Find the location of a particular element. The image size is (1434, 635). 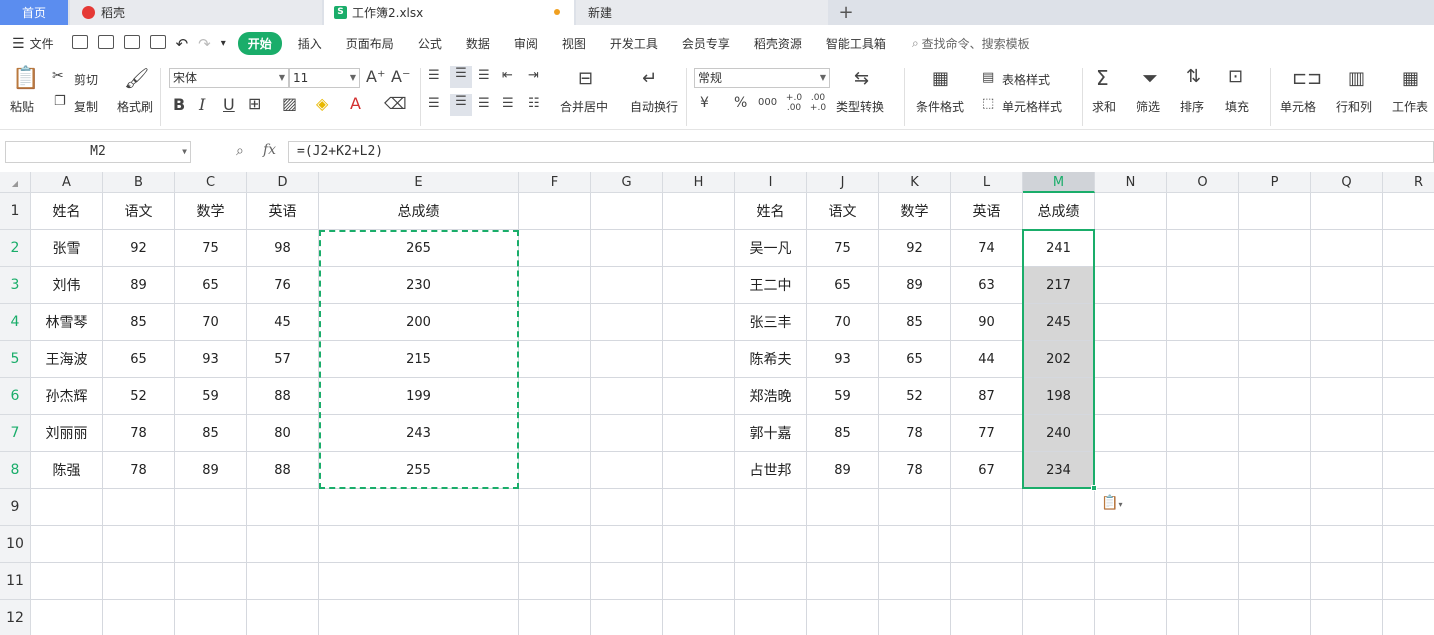

cell-b2: 92 is located at coordinates (139, 248).